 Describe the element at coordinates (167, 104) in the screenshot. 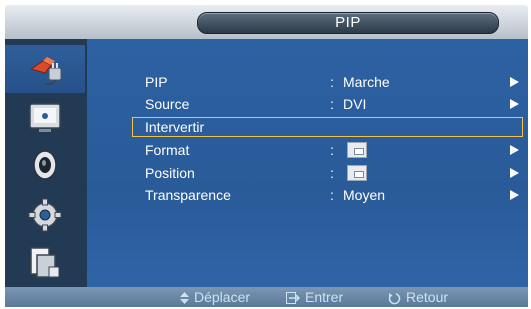

I see `menu-item-label: Source` at that location.